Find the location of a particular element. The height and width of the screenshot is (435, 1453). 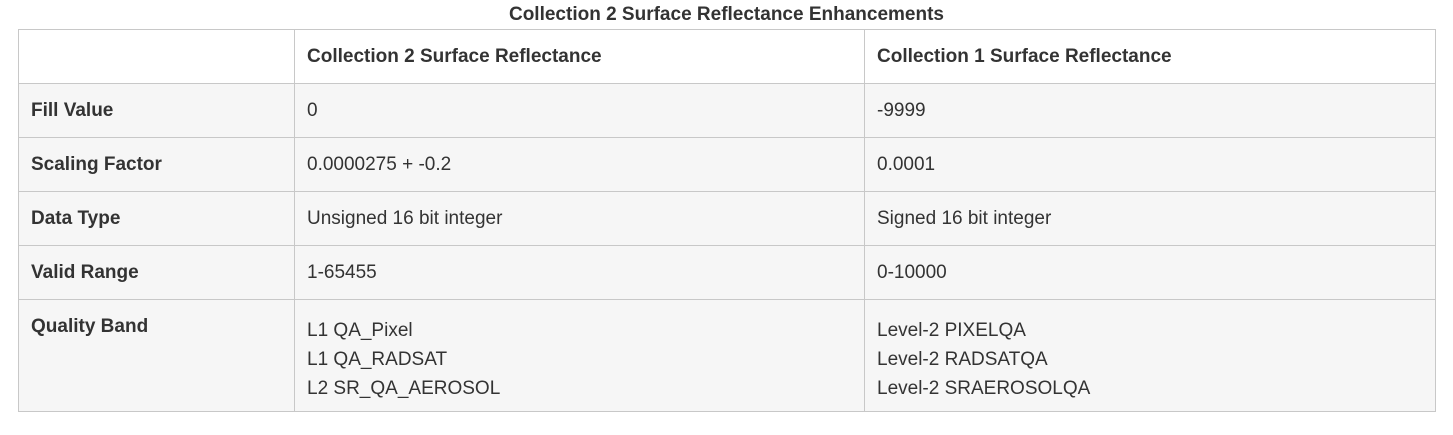

cell-c2-scaling-factor: 0.0000275 + -0.2 is located at coordinates (579, 164).